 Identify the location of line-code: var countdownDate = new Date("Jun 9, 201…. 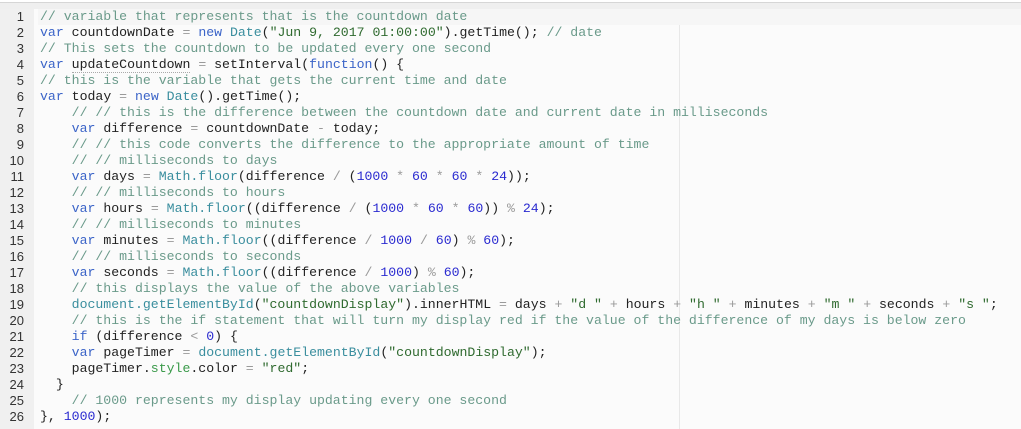
(529, 33).